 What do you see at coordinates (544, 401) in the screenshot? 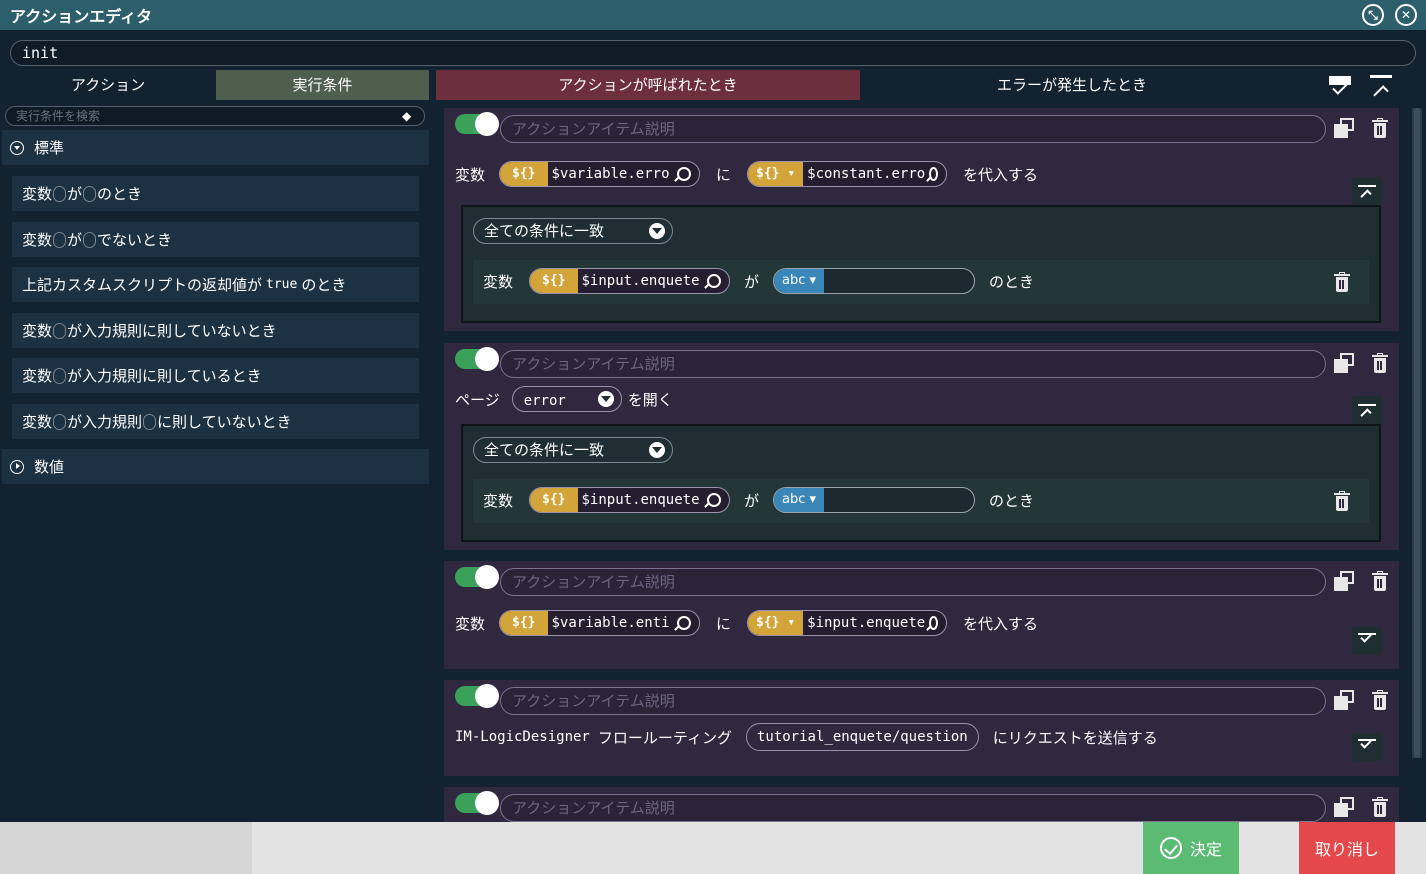
I see `page-value: error` at bounding box center [544, 401].